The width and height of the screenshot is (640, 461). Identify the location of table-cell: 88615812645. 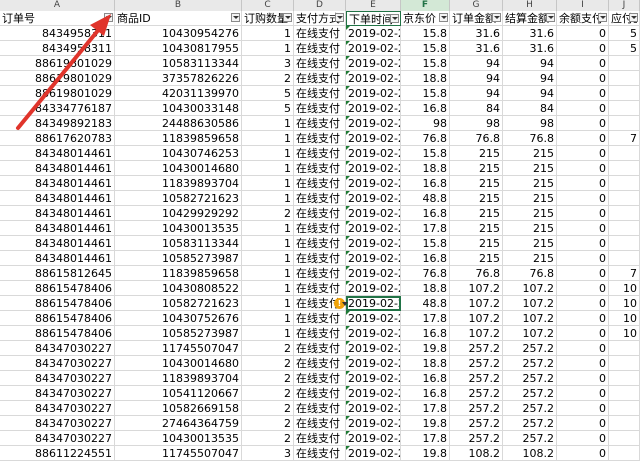
(57, 273).